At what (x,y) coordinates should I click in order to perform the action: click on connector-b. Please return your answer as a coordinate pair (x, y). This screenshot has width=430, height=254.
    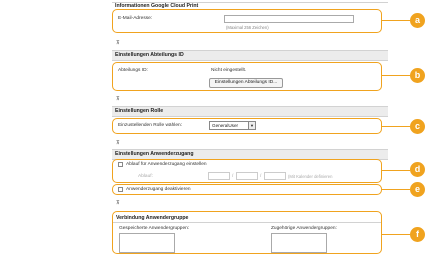
    Looking at the image, I should click on (396, 75).